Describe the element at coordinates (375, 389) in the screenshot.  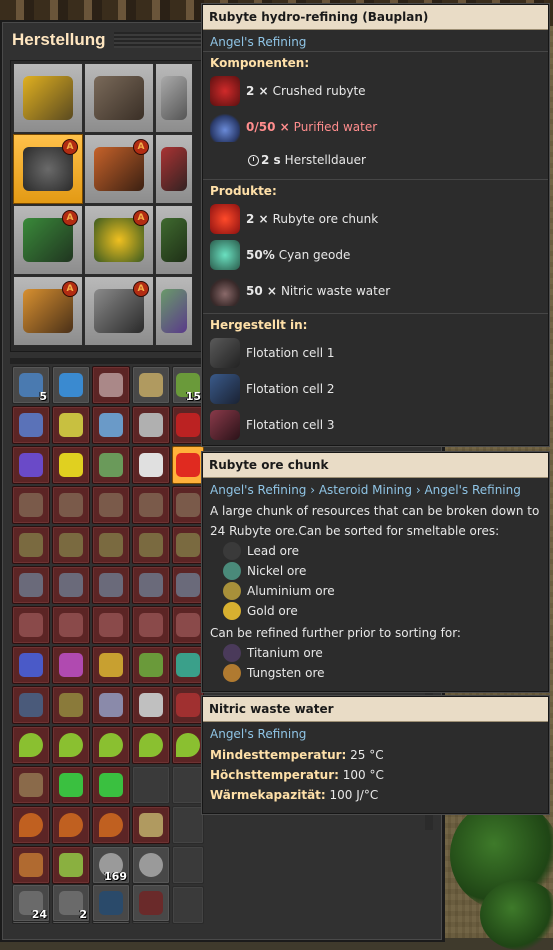
I see `made-in-row: Flotation cell 2` at that location.